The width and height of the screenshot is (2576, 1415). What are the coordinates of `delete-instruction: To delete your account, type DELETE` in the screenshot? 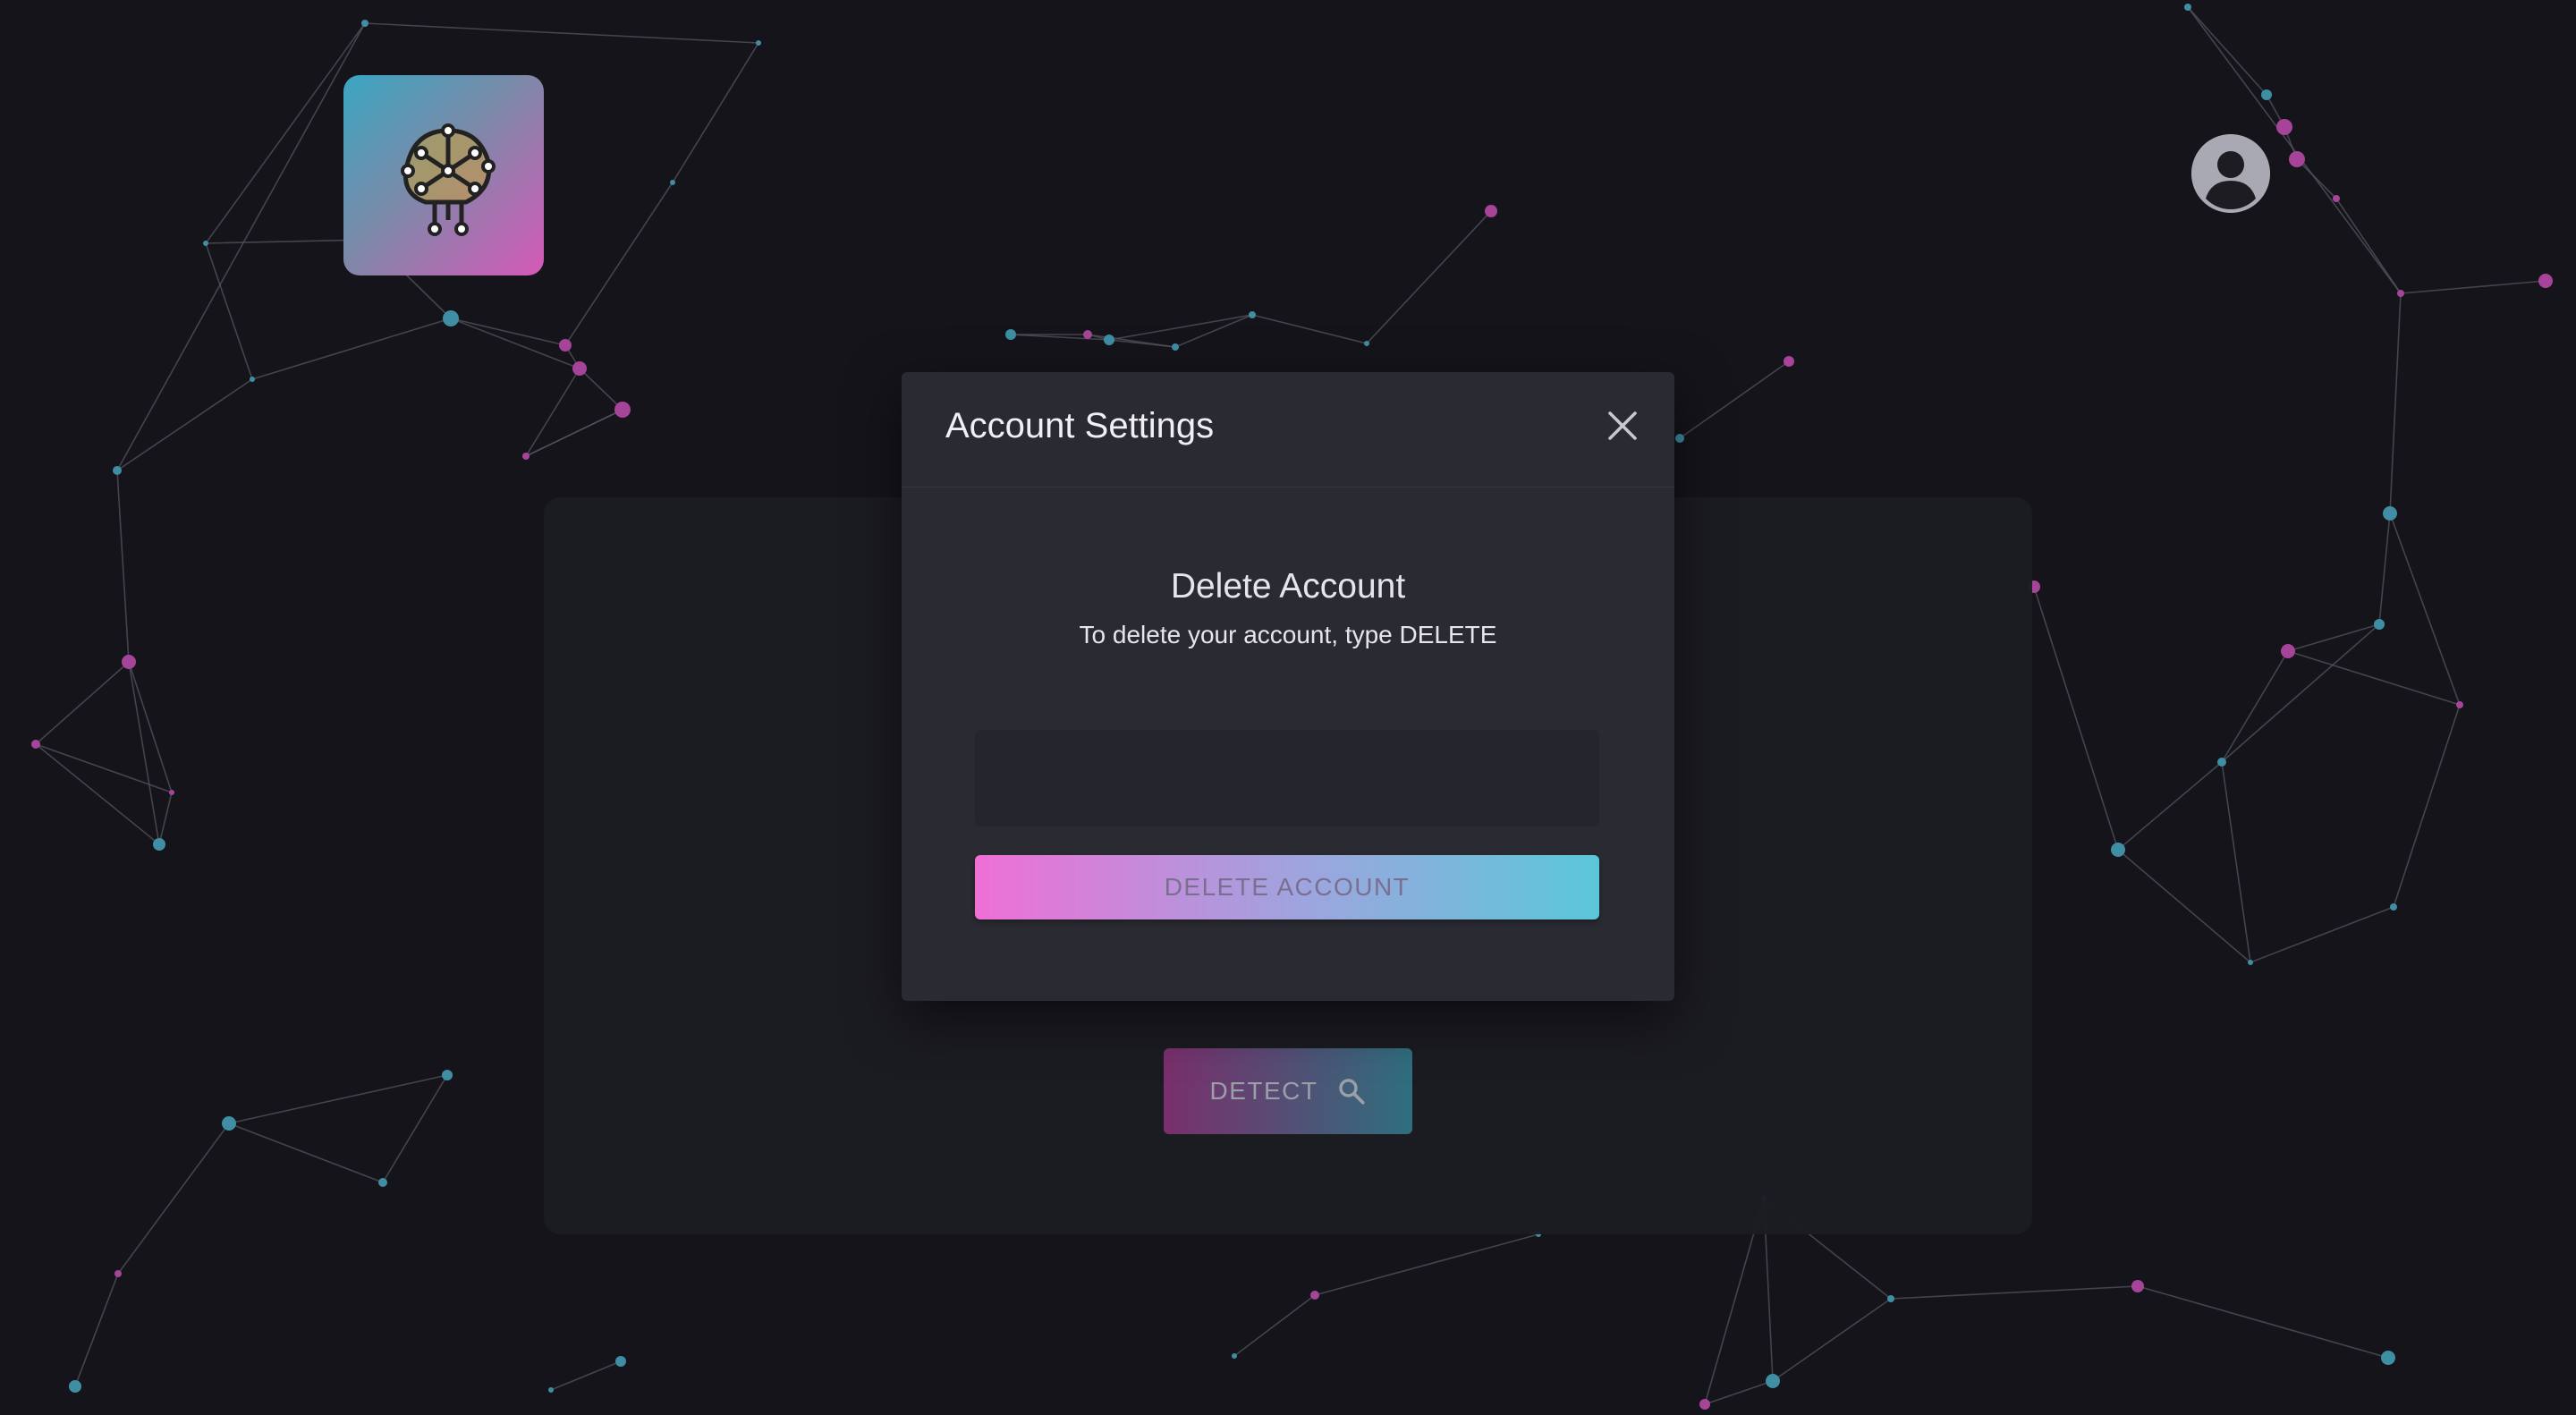 It's located at (1288, 635).